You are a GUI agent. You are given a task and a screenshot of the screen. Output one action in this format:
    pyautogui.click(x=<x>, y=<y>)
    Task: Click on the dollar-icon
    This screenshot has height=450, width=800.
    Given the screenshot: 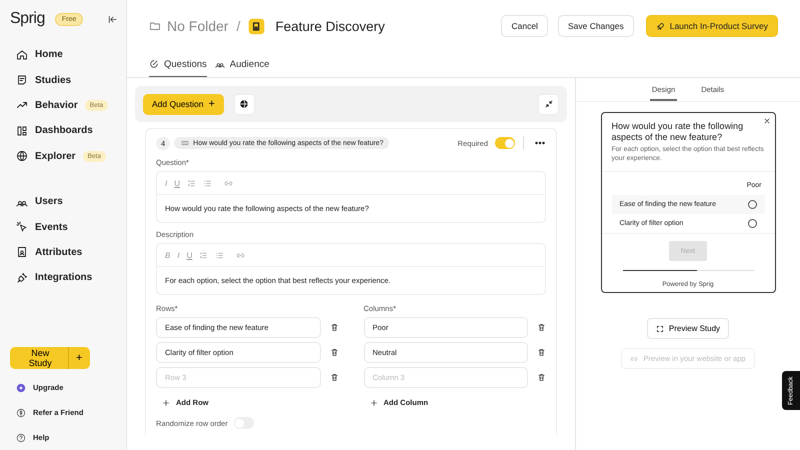 What is the action you would take?
    pyautogui.click(x=21, y=413)
    